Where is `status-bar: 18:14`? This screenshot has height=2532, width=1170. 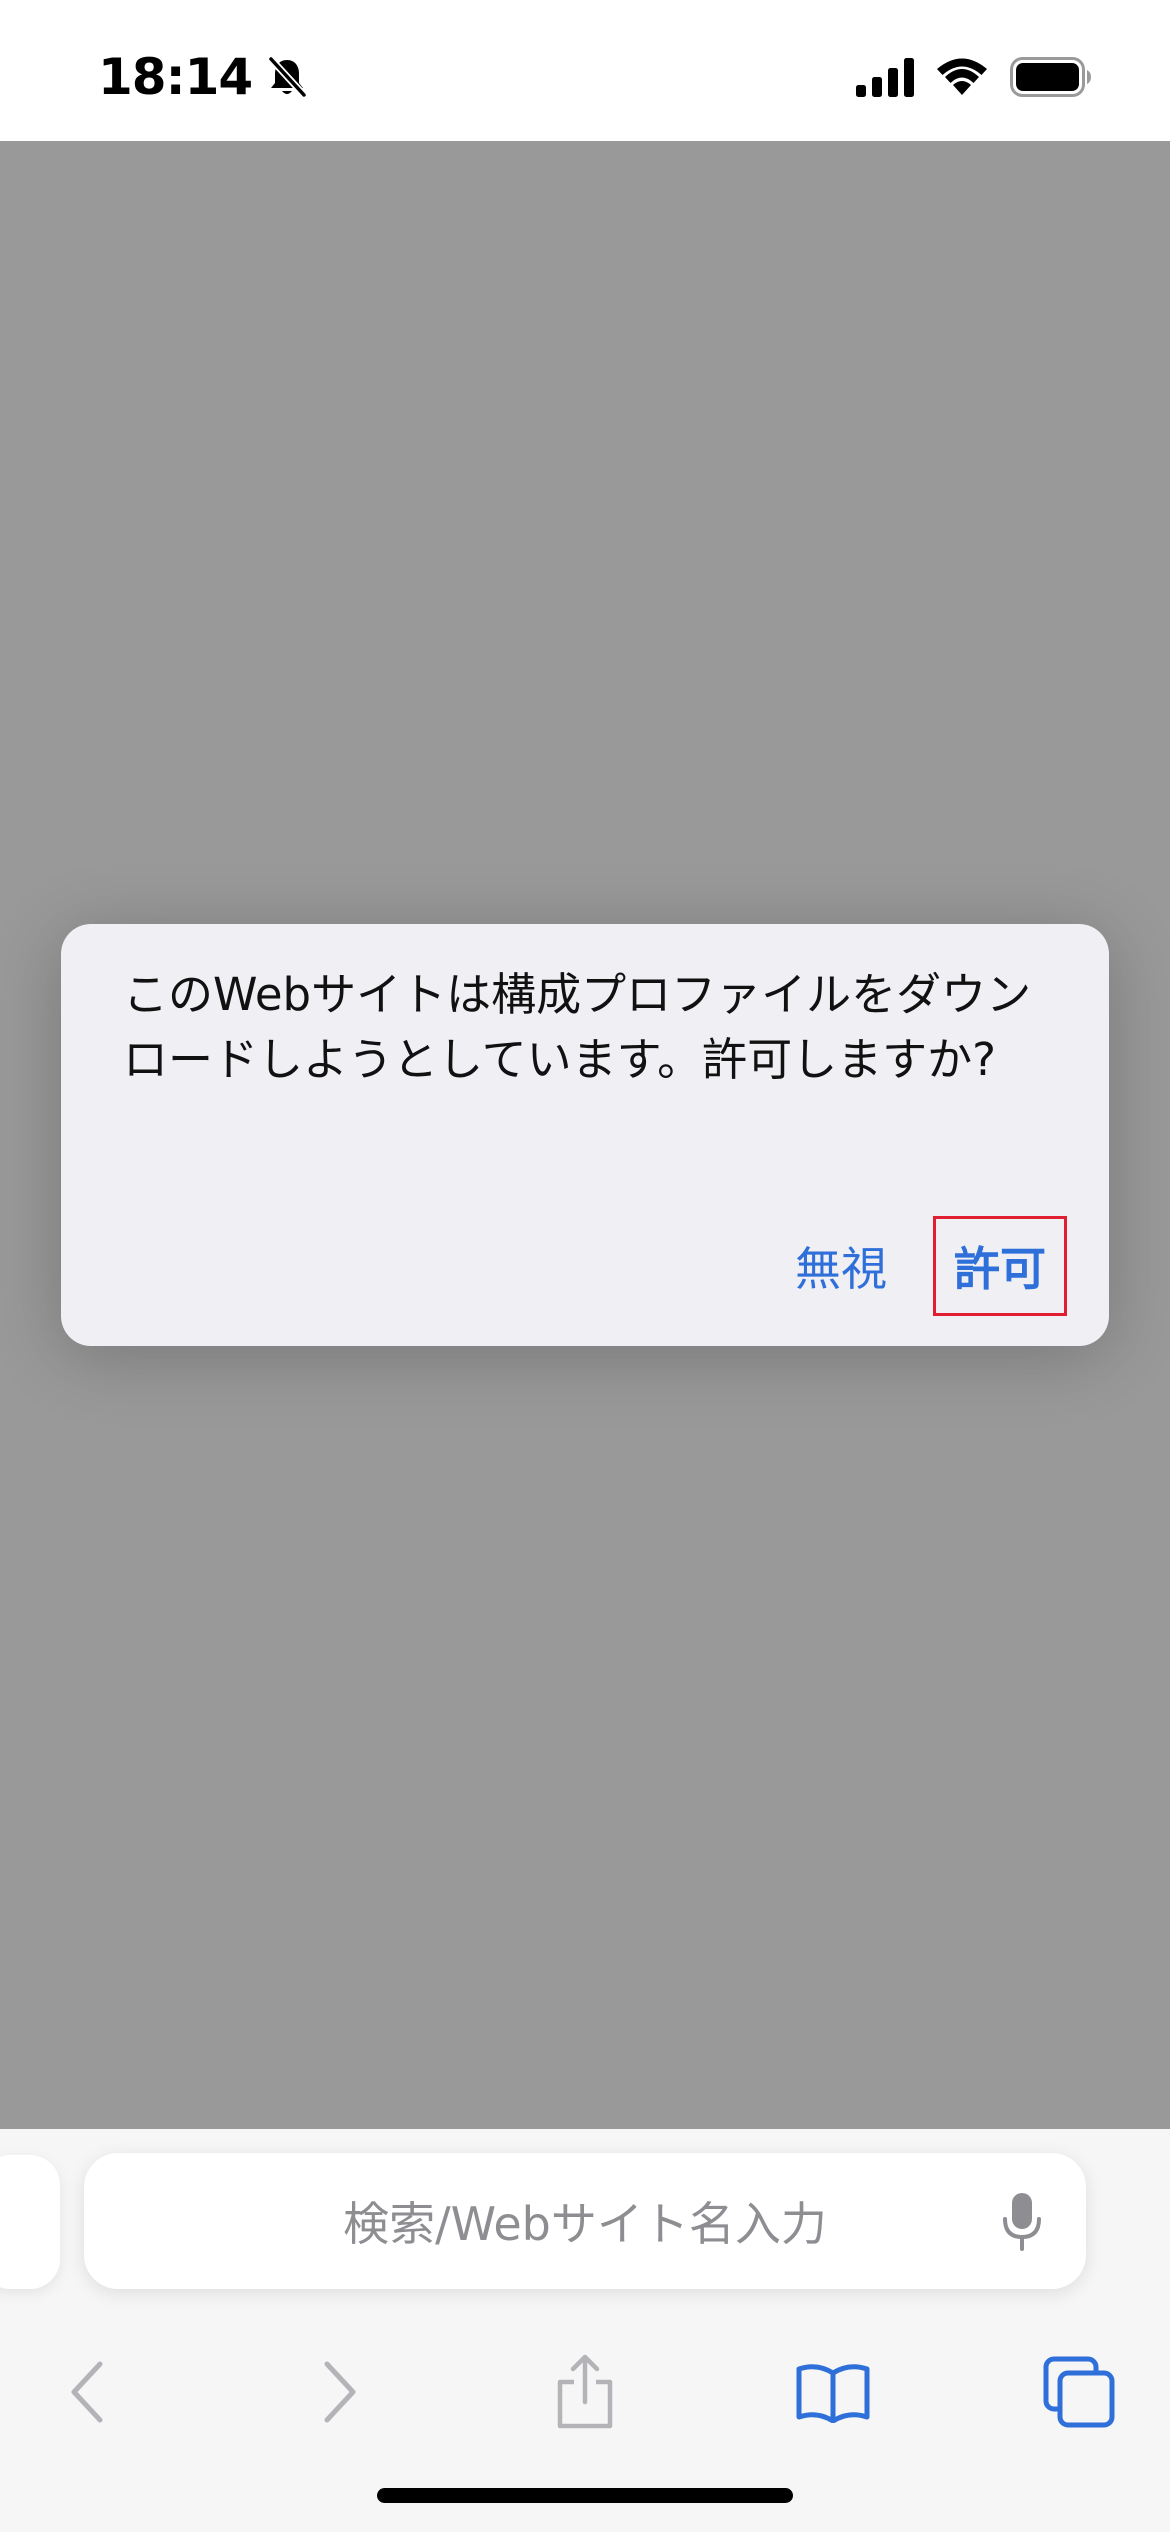 status-bar: 18:14 is located at coordinates (585, 70).